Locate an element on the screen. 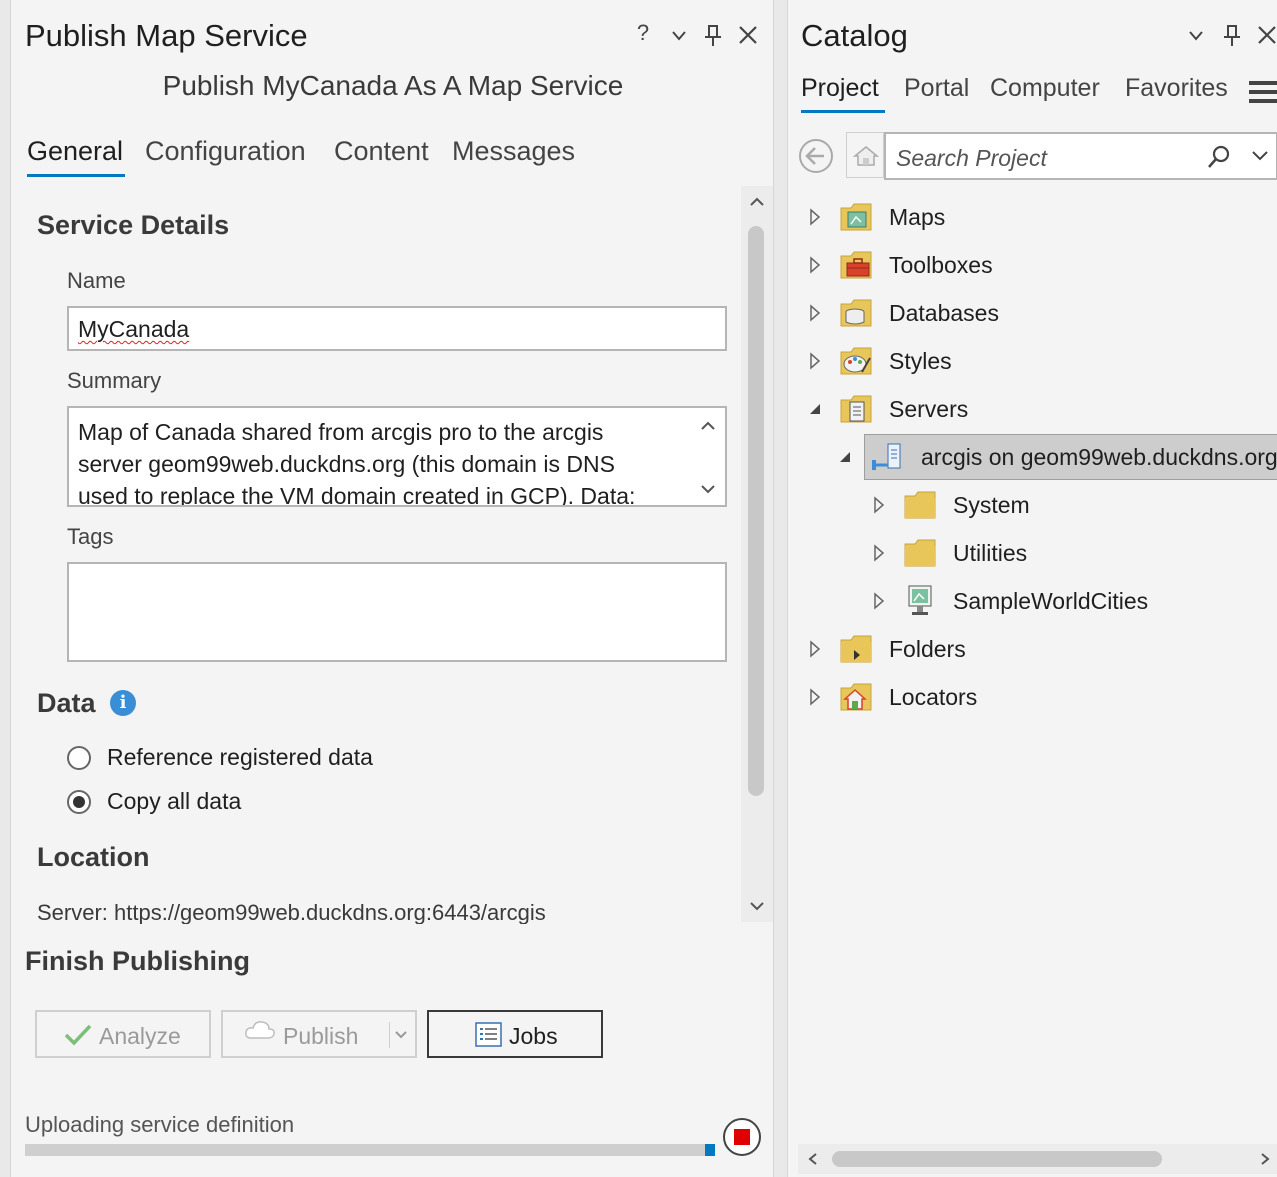  jobs-button: Jobs is located at coordinates (515, 1034).